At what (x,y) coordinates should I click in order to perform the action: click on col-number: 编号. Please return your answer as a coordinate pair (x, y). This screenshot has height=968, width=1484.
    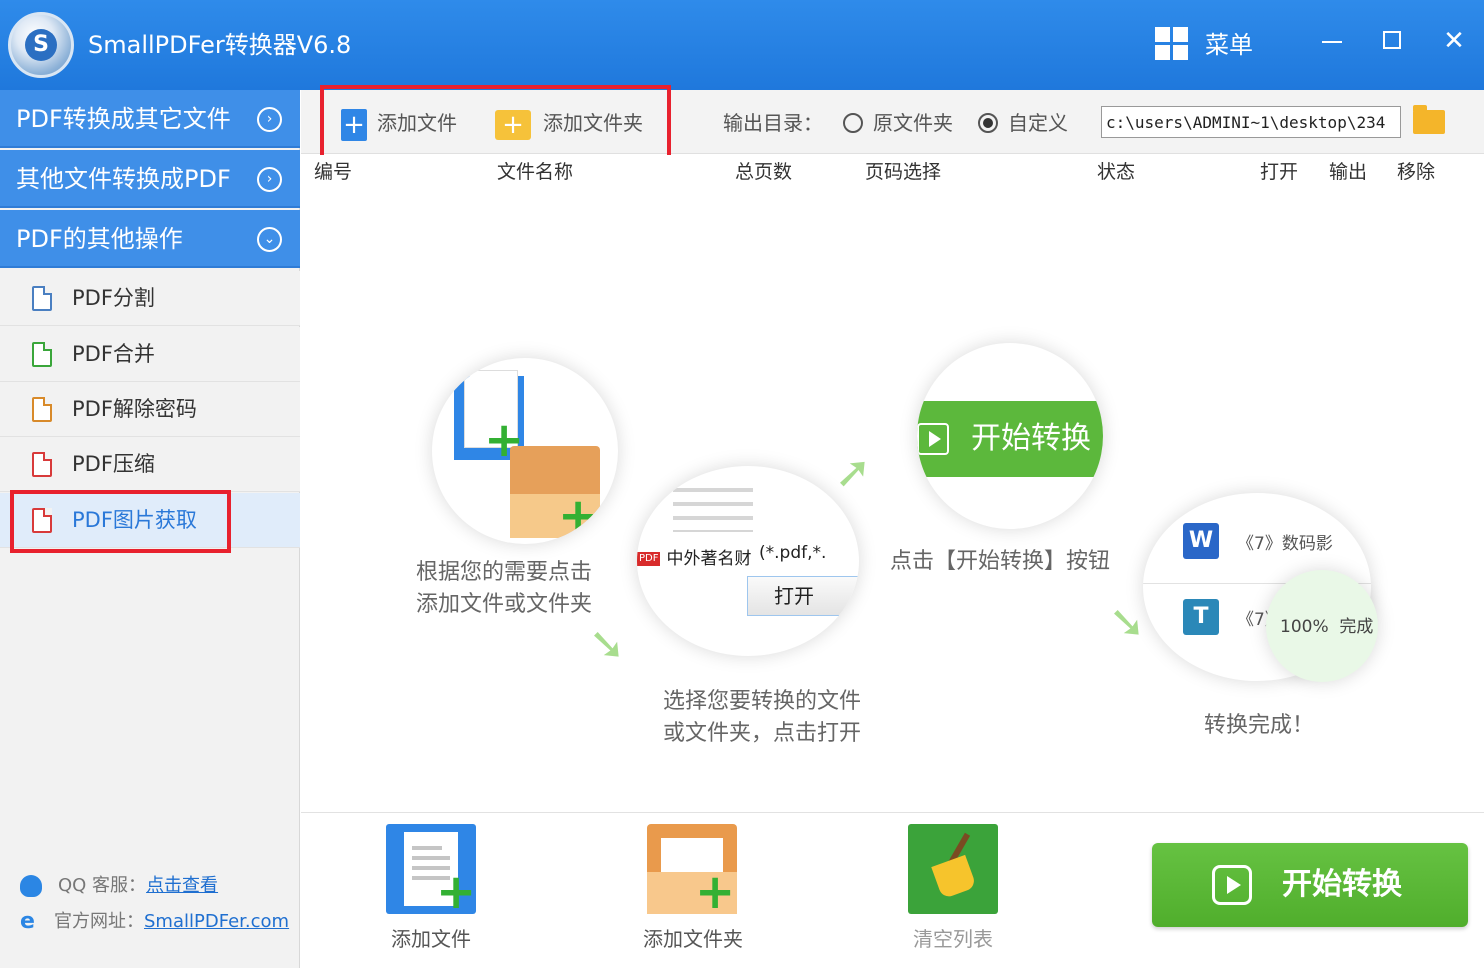
    Looking at the image, I should click on (333, 172).